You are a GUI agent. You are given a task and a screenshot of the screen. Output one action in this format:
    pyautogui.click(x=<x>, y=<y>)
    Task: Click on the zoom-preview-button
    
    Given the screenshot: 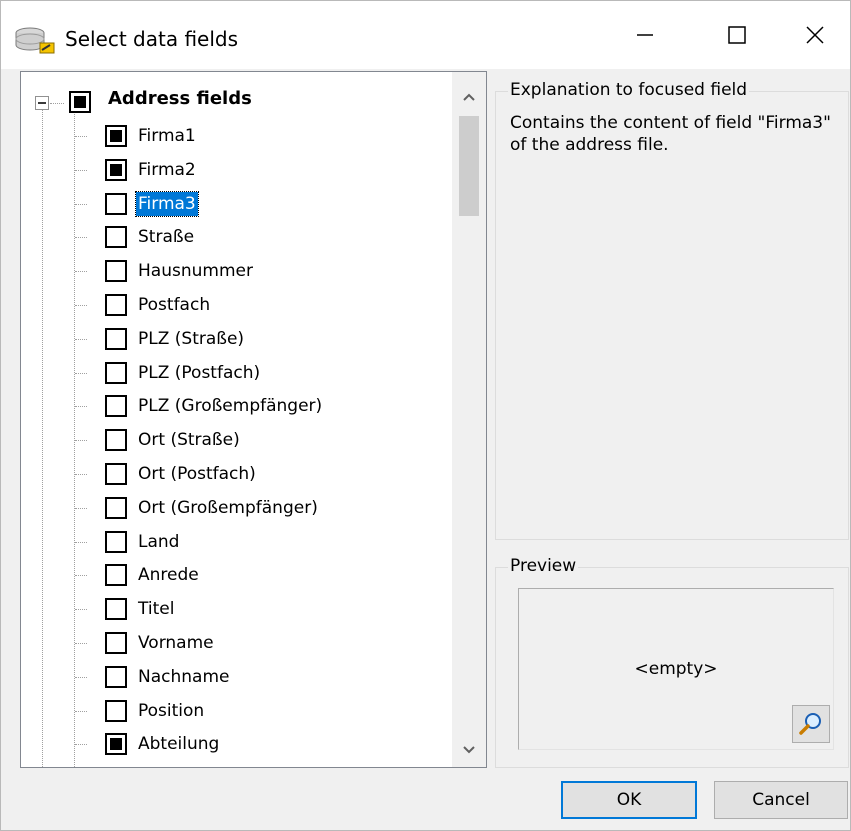 What is the action you would take?
    pyautogui.click(x=811, y=724)
    